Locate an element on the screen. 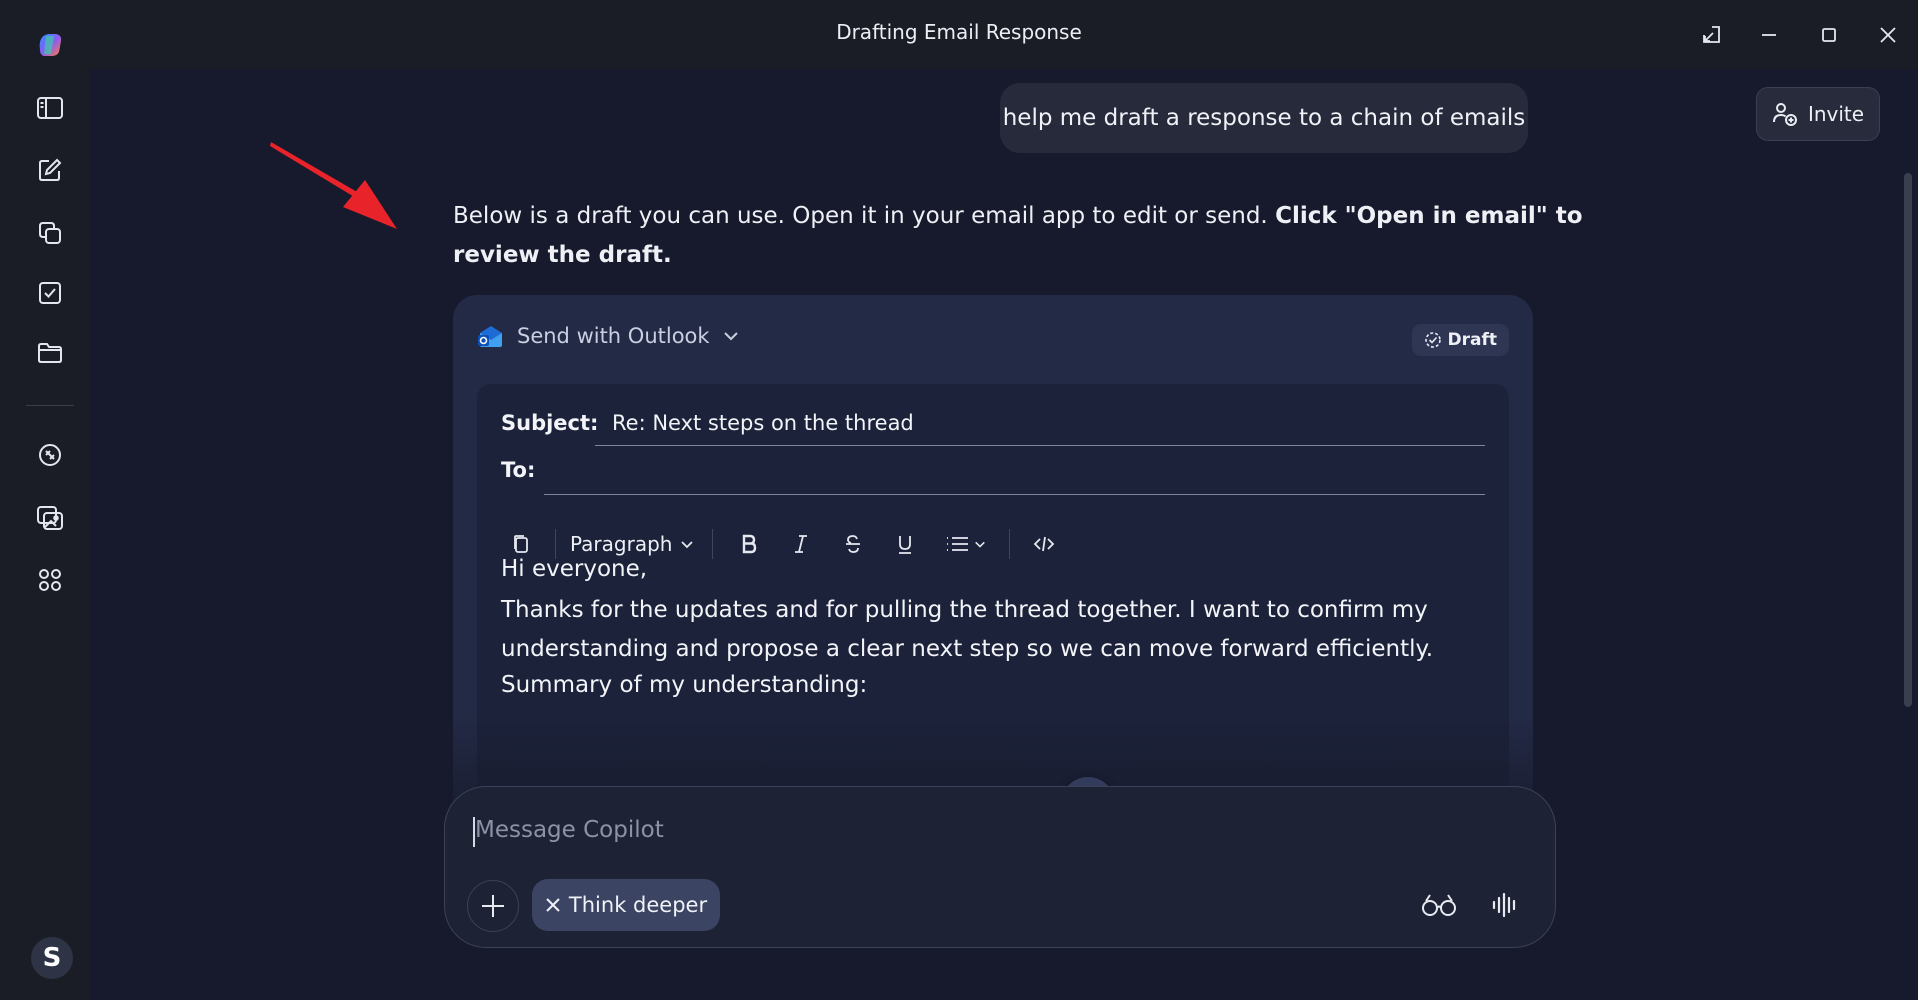 This screenshot has width=1918, height=1000. think-deeper-label: Think deeper is located at coordinates (638, 905).